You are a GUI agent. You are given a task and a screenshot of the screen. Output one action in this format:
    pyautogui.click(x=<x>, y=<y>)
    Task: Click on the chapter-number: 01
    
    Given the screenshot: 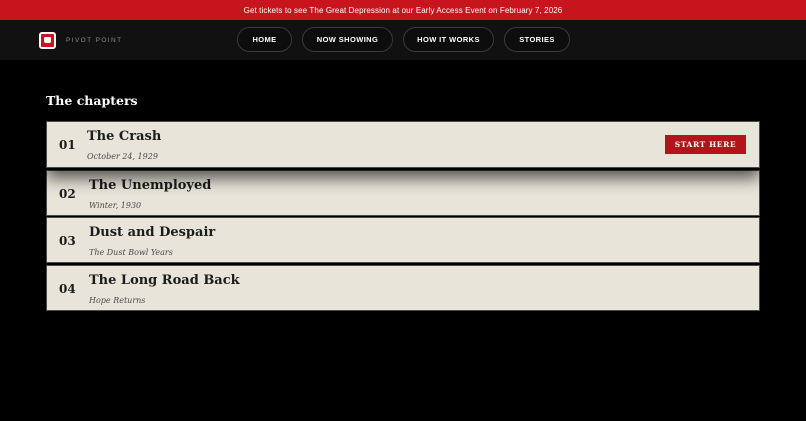 What is the action you would take?
    pyautogui.click(x=67, y=145)
    